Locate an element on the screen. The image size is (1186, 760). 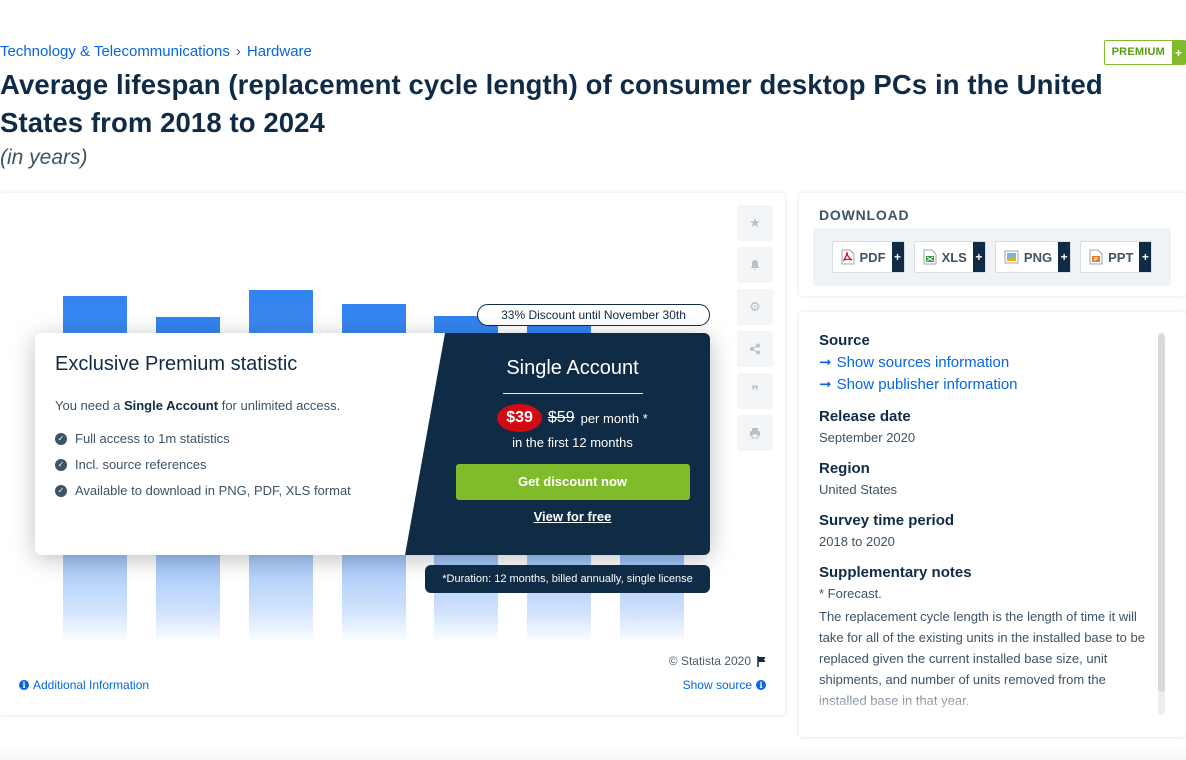
discount-badge: 33% Discount until November 30th is located at coordinates (593, 315).